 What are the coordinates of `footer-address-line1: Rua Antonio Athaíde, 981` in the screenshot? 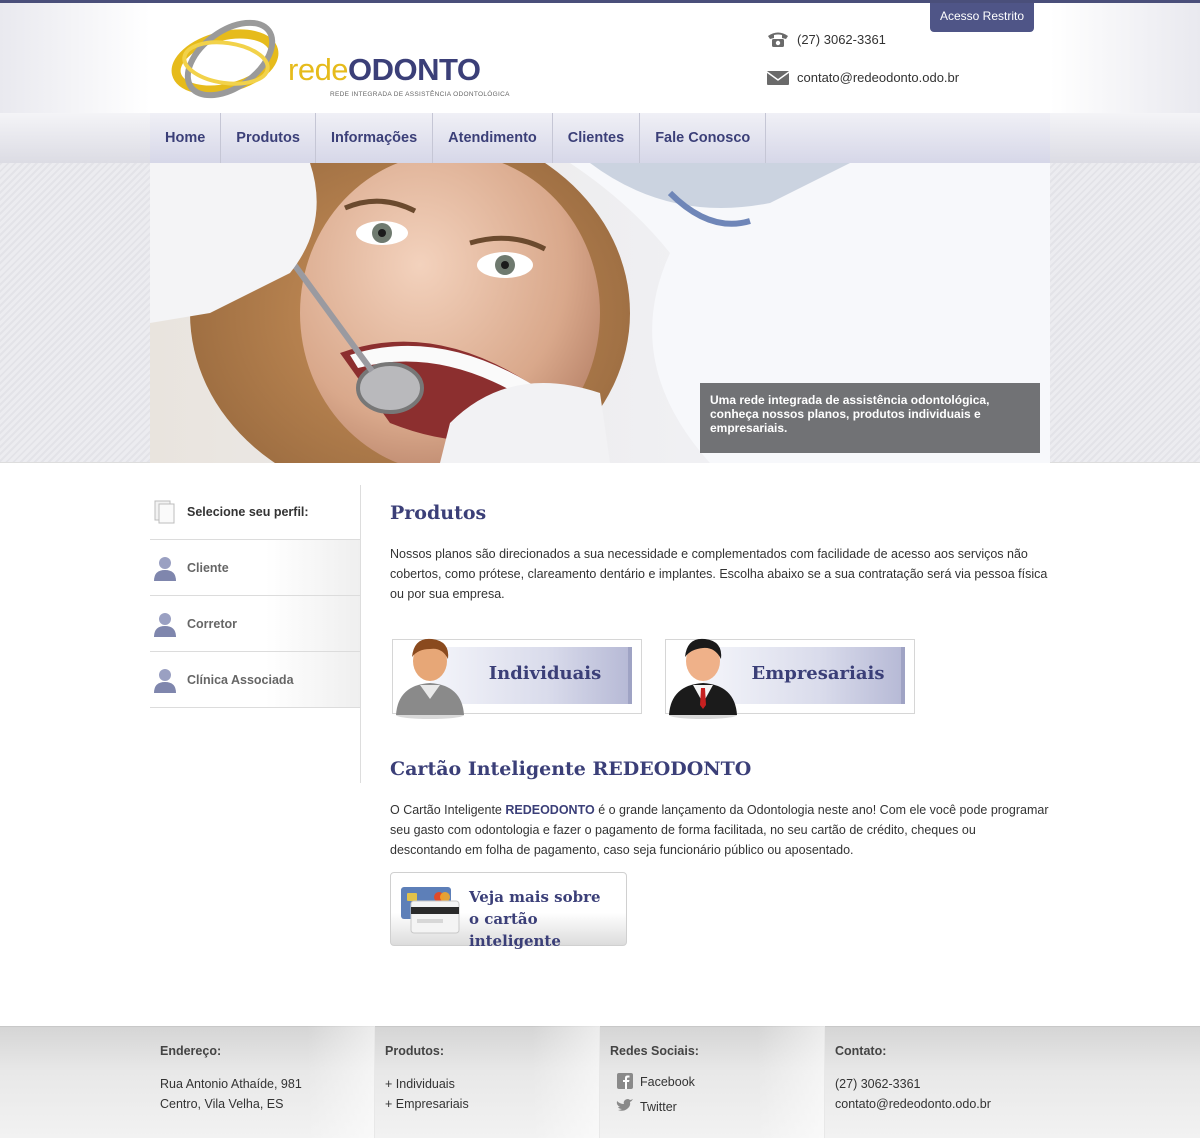 It's located at (231, 1084).